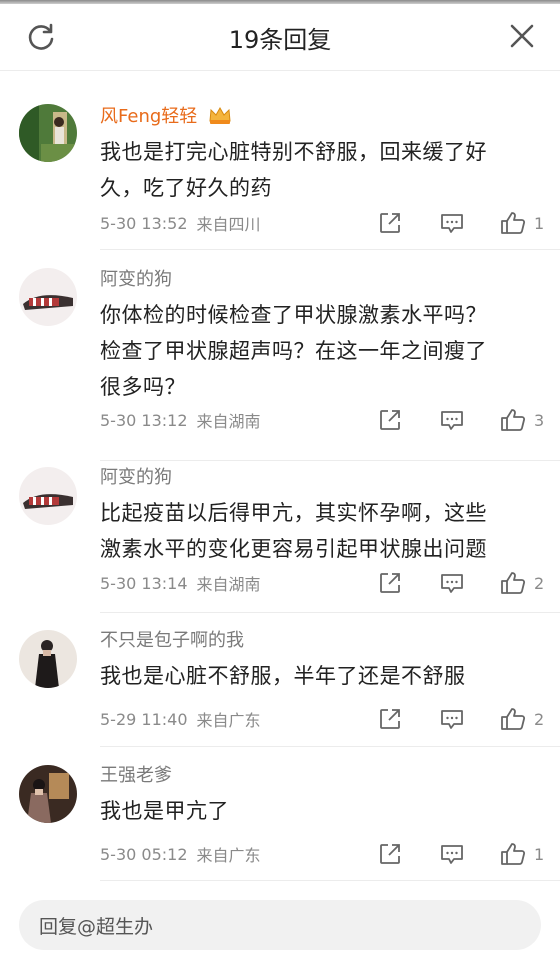  What do you see at coordinates (148, 116) in the screenshot?
I see `username: 风Feng轻轻` at bounding box center [148, 116].